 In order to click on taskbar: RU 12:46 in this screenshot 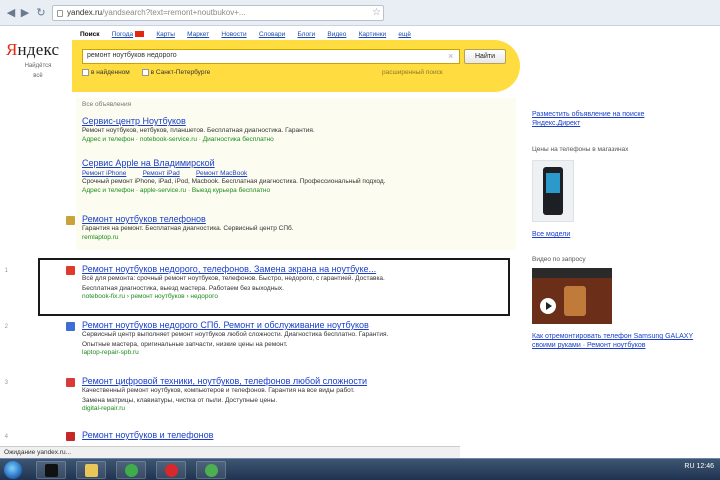, I will do `click(360, 469)`.